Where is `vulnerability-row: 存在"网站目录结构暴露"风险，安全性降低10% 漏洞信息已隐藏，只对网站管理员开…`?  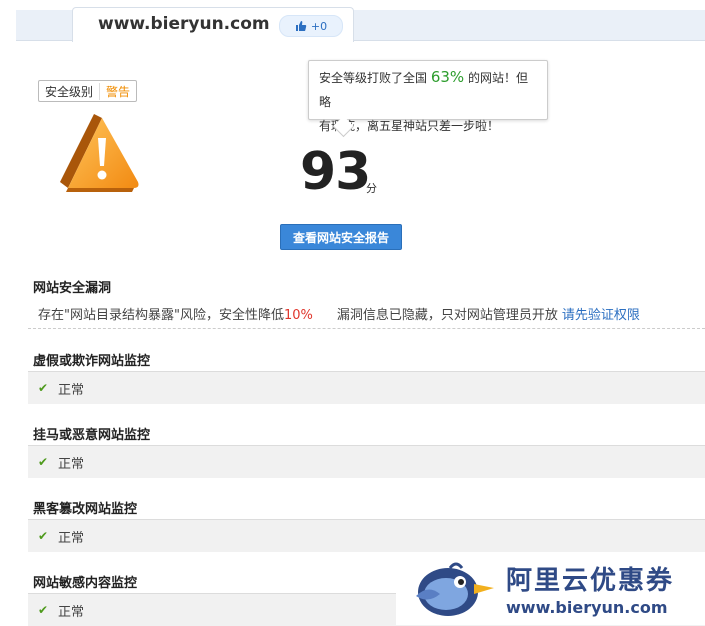
vulnerability-row: 存在"网站目录结构暴露"风险，安全性降低10% 漏洞信息已隐藏，只对网站管理员开… is located at coordinates (366, 313).